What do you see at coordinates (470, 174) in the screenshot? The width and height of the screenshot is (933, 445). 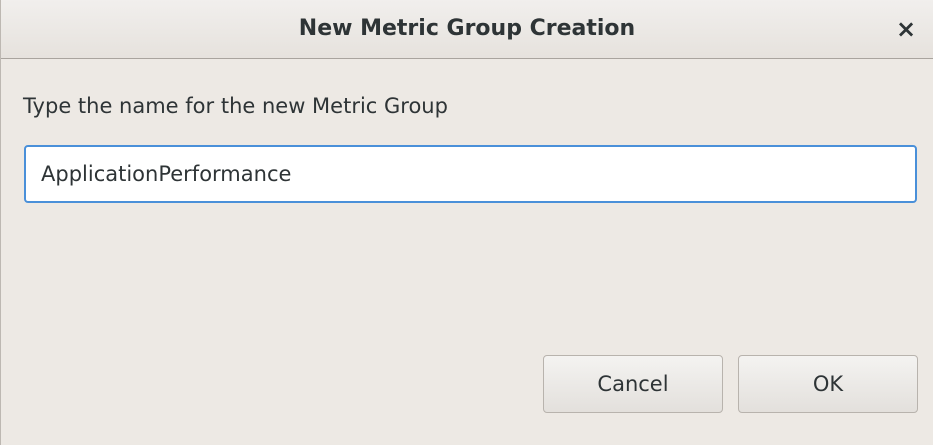 I see `metric-group-name-input` at bounding box center [470, 174].